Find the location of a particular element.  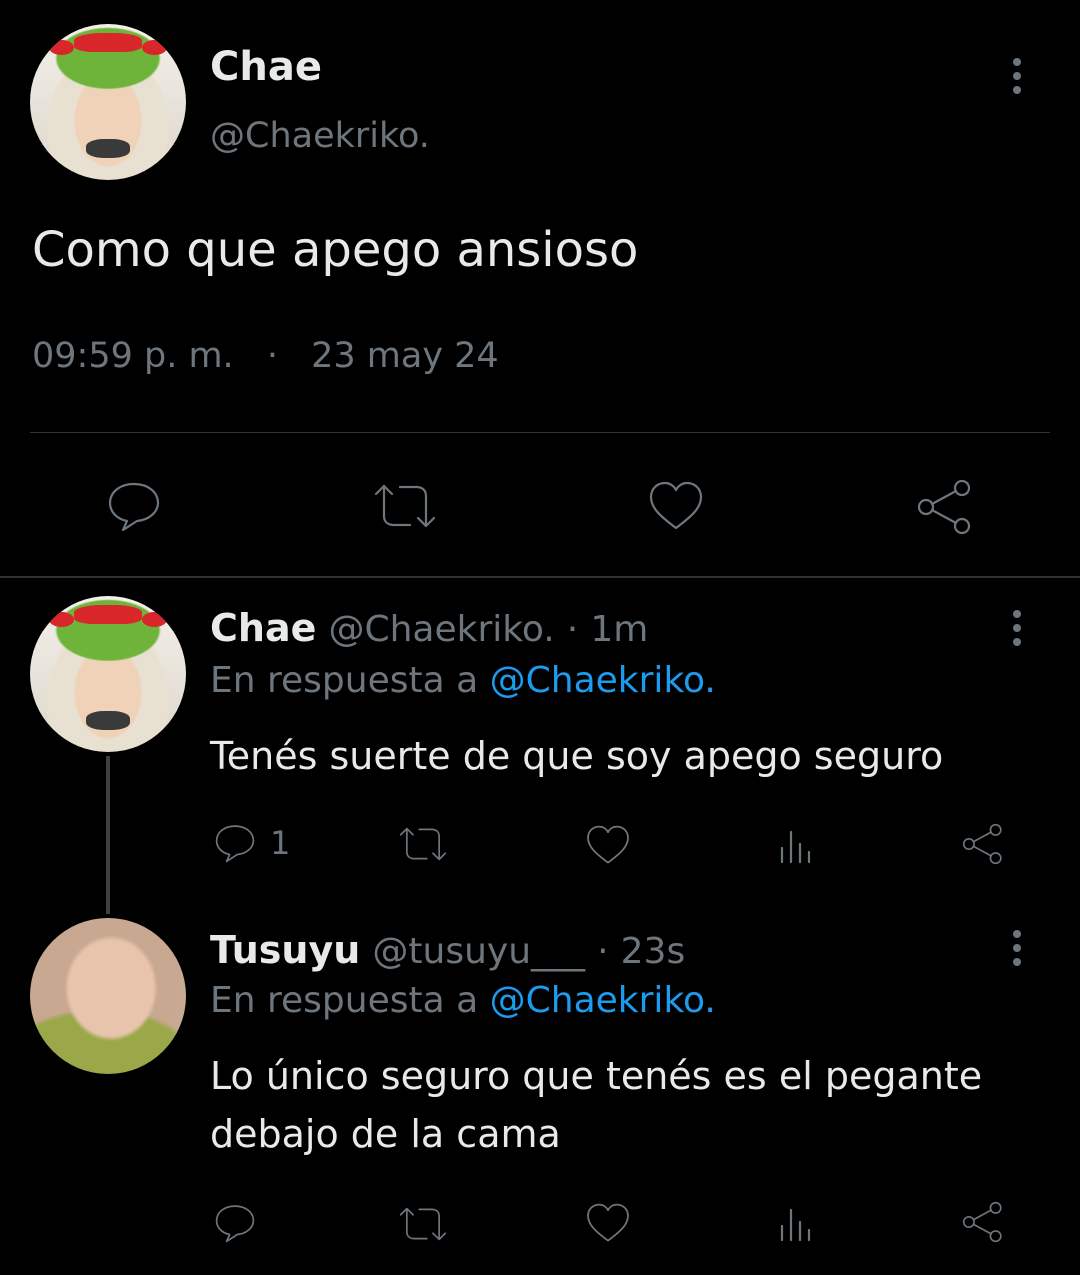

thread-line is located at coordinates (108, 835).